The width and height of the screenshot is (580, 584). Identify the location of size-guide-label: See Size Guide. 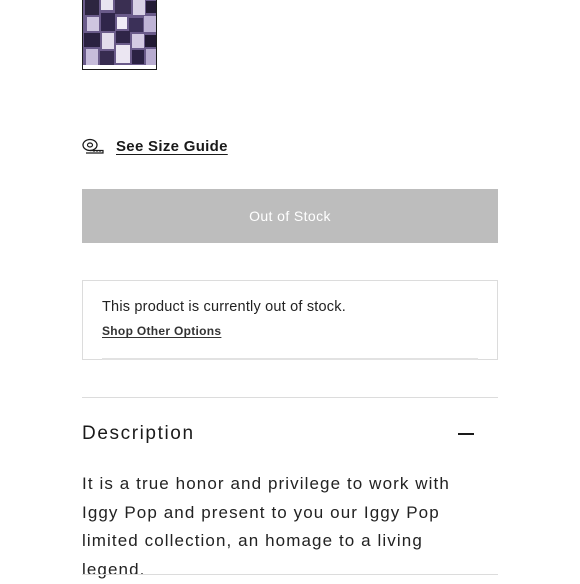
(172, 146).